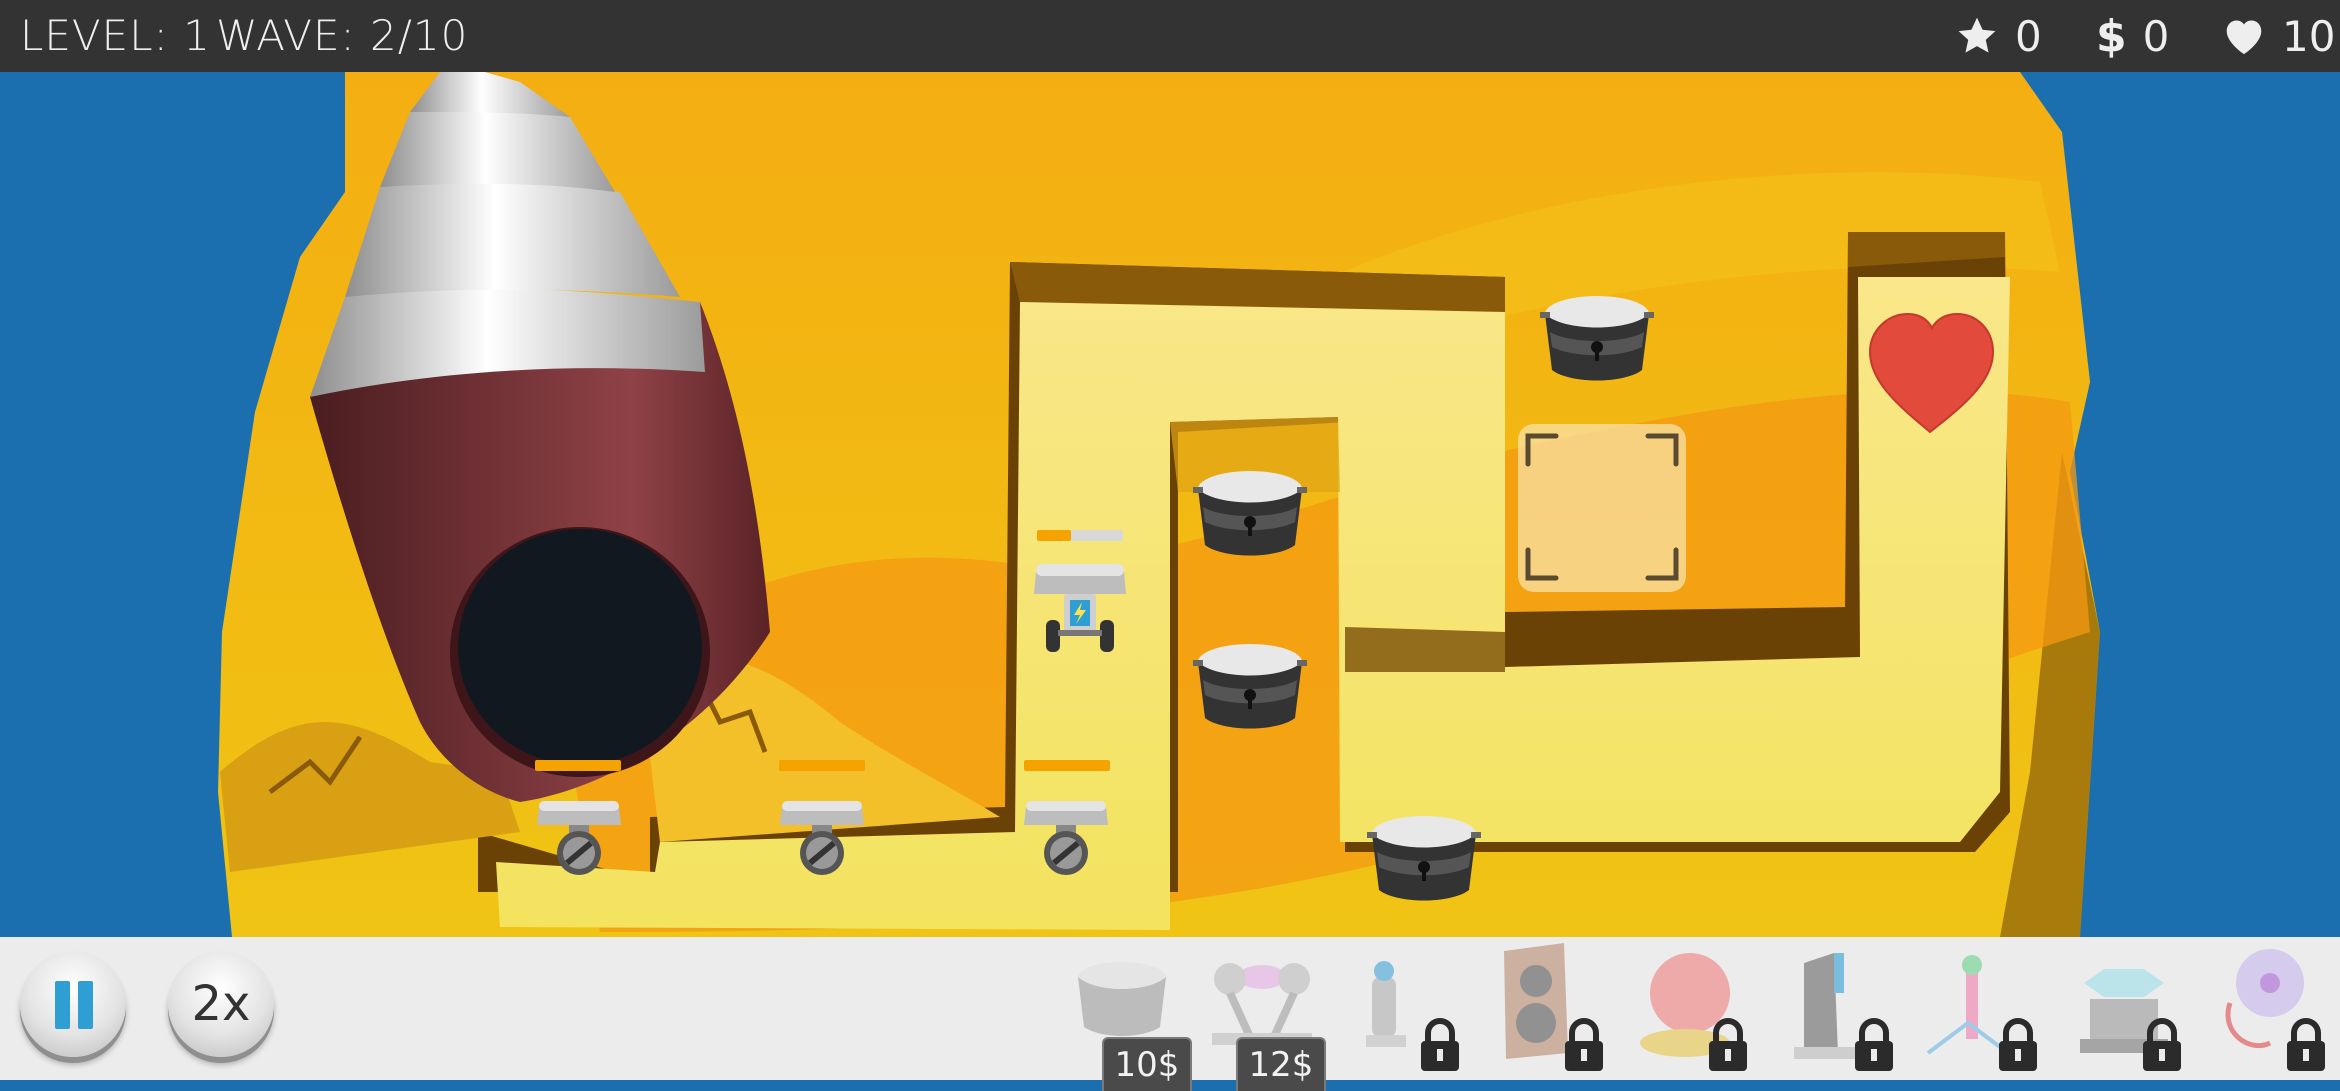 This screenshot has width=2340, height=1091. I want to click on pause-button, so click(73, 1004).